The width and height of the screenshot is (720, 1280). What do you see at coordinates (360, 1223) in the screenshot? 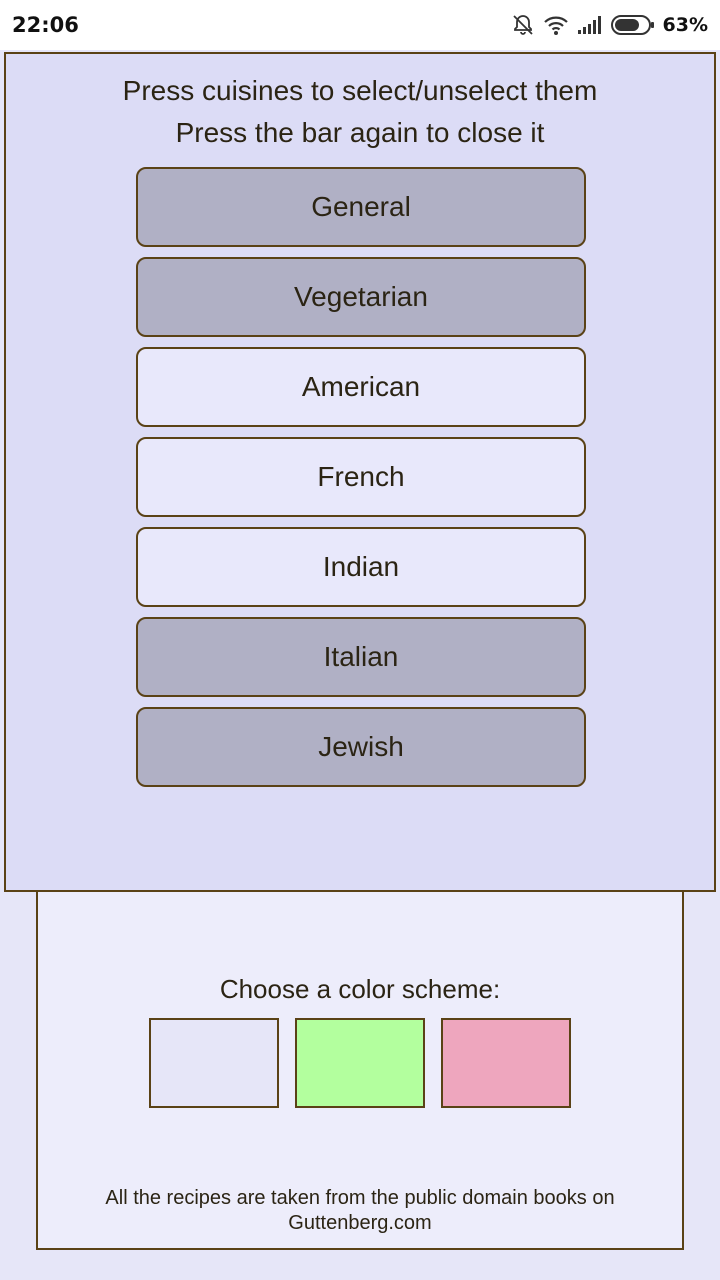
I see `attribution-line-2: Guttenberg.com` at bounding box center [360, 1223].